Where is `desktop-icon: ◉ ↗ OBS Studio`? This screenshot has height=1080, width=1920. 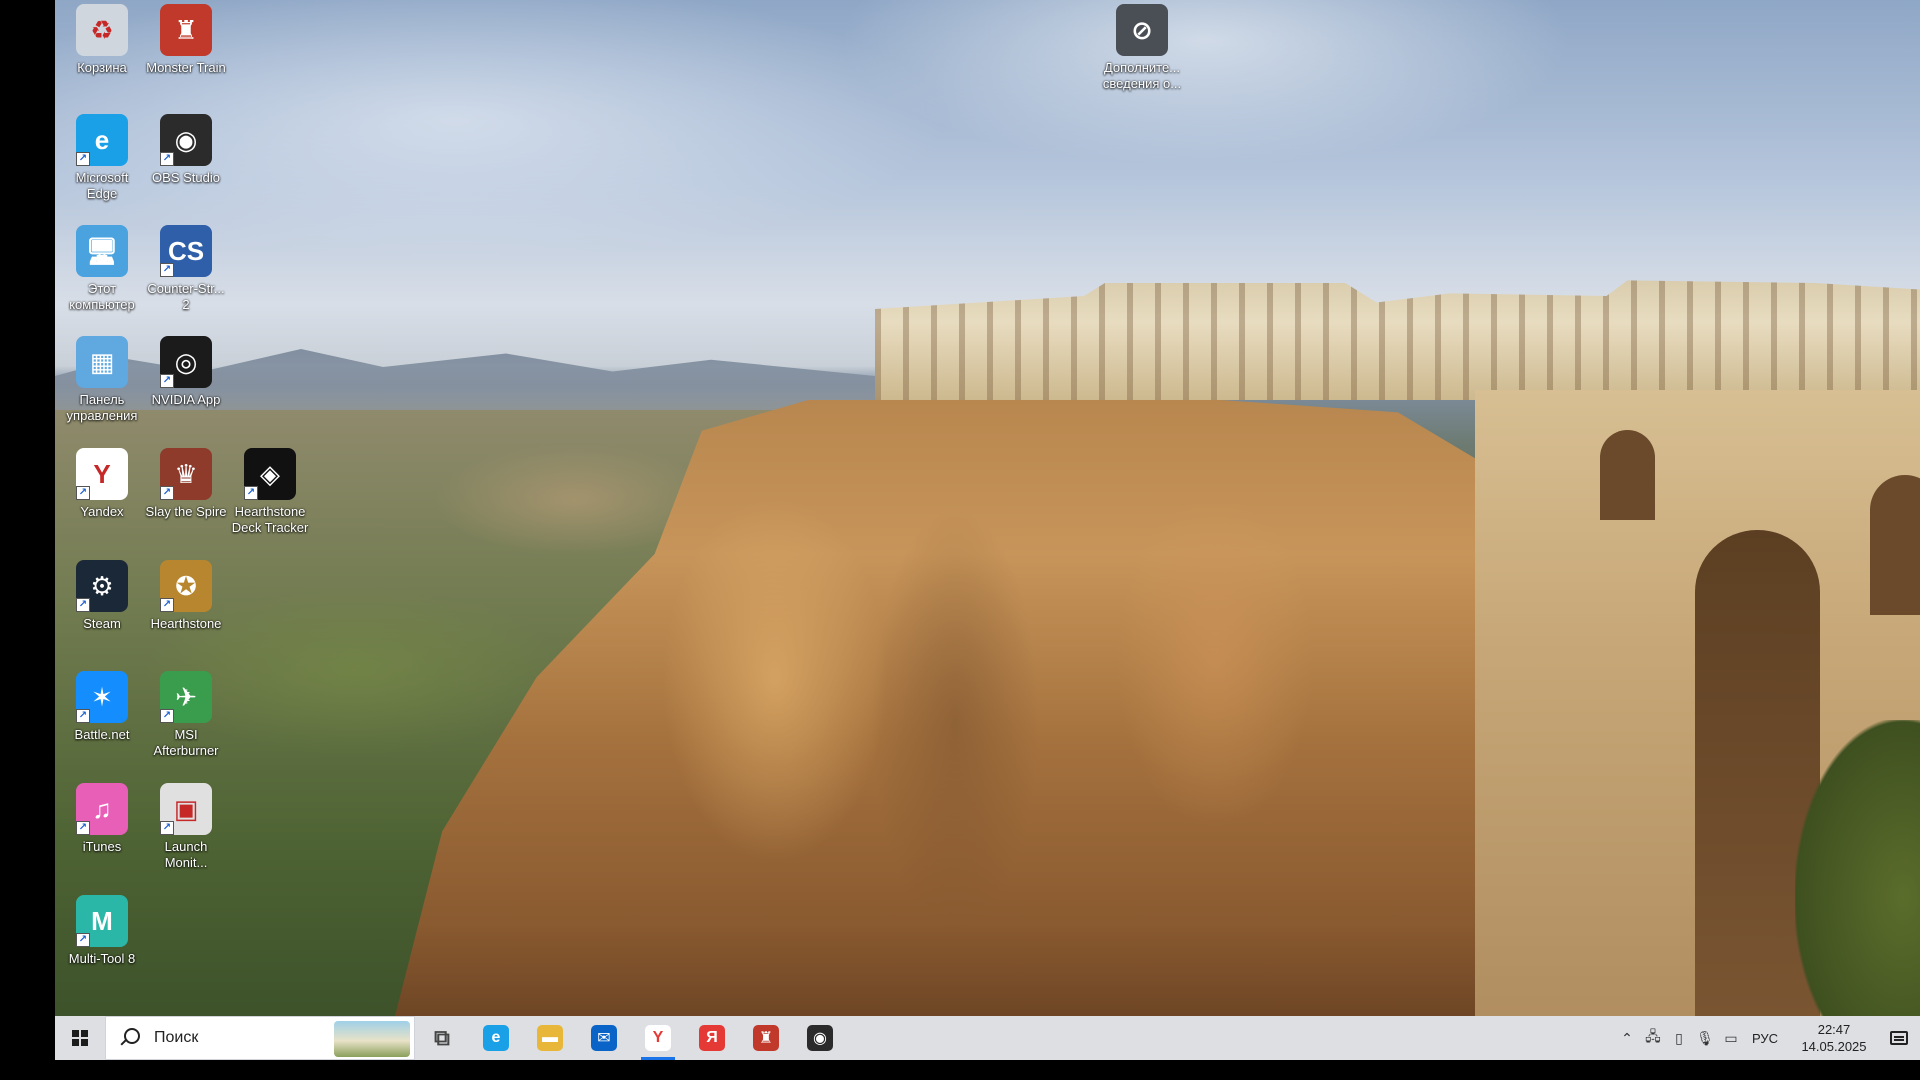
desktop-icon: ◉ ↗ OBS Studio is located at coordinates (186, 150).